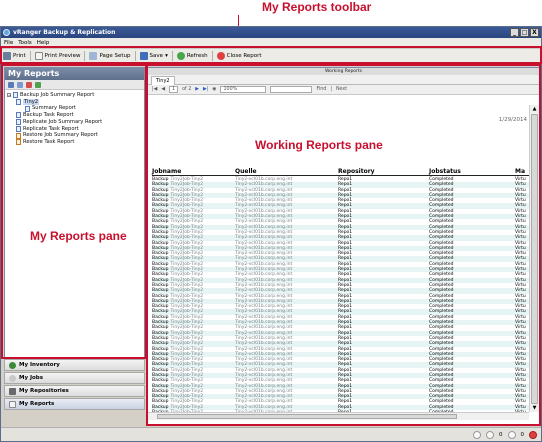  I want to click on vertical-scrollbar: ▲ ▼, so click(534, 258).